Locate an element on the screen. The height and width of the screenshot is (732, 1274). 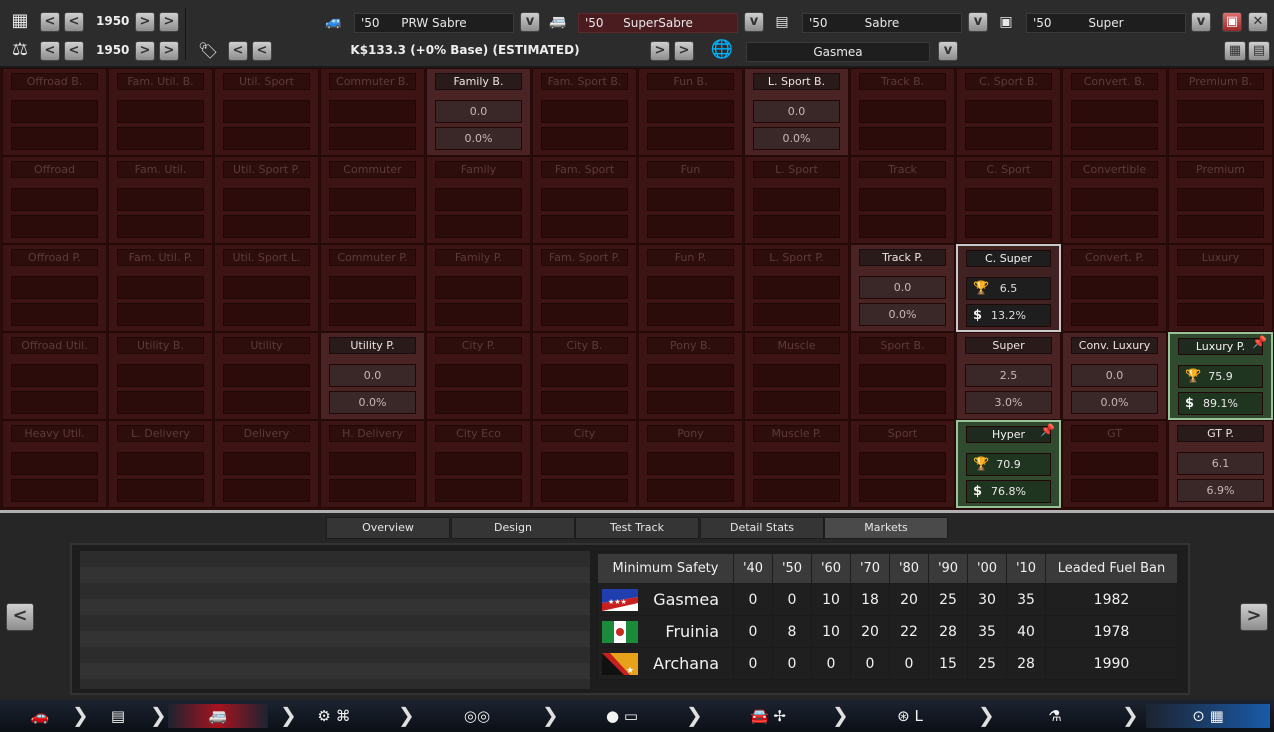
market-cell: Commuter B. is located at coordinates (372, 112).